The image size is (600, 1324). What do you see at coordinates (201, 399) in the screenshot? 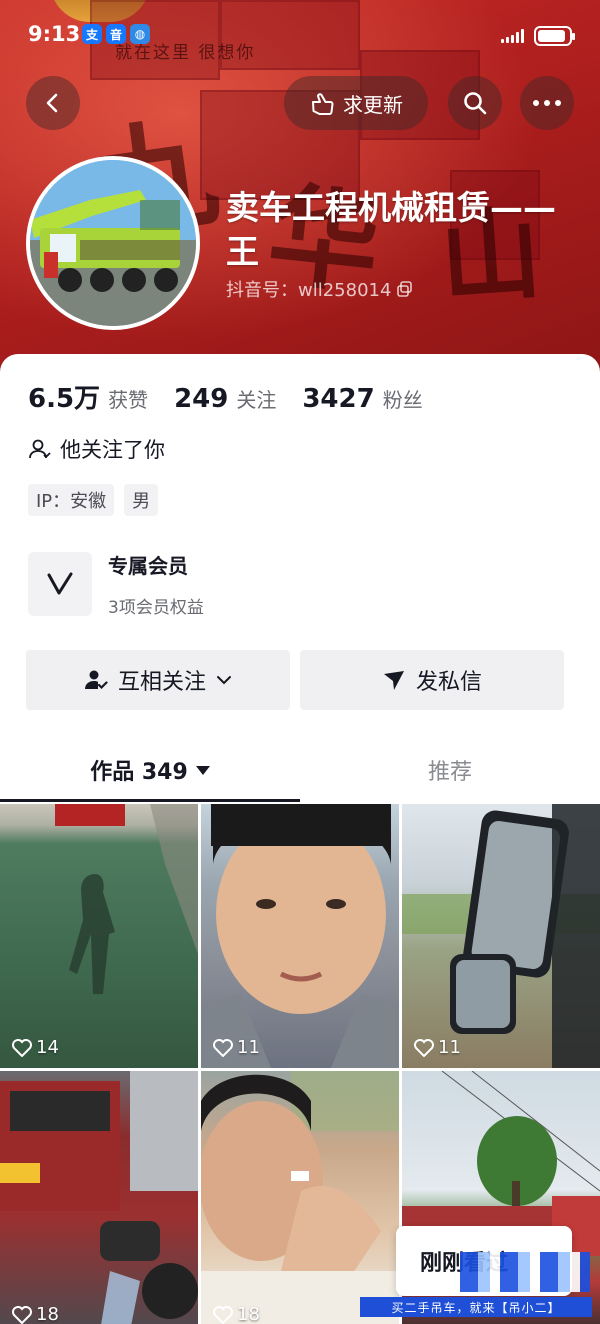
I see `following-count: 249` at bounding box center [201, 399].